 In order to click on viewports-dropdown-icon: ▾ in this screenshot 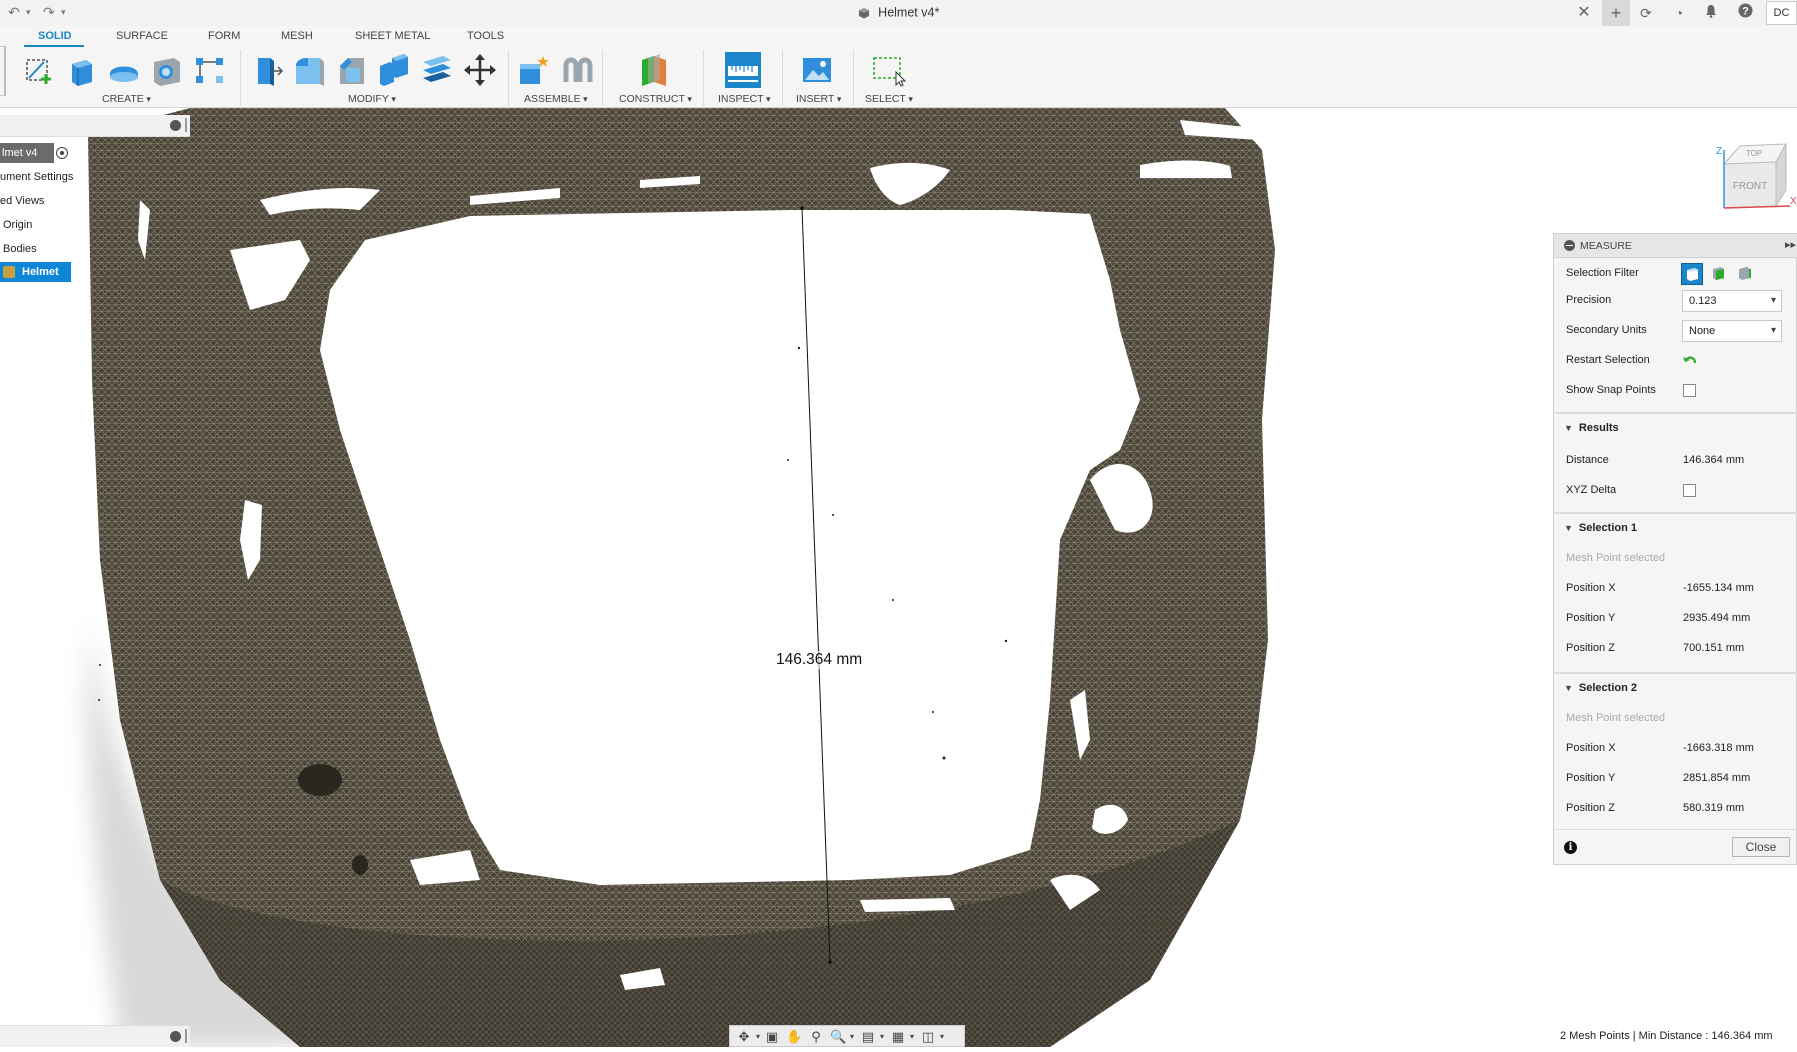, I will do `click(942, 1037)`.